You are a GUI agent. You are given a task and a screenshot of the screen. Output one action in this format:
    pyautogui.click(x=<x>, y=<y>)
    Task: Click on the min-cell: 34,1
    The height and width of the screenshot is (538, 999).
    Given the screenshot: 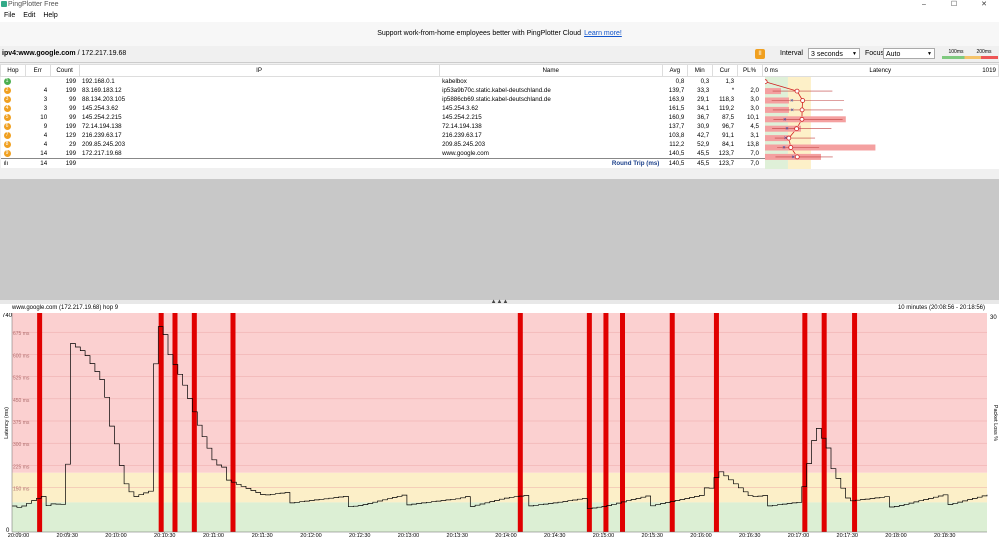 What is the action you would take?
    pyautogui.click(x=700, y=108)
    